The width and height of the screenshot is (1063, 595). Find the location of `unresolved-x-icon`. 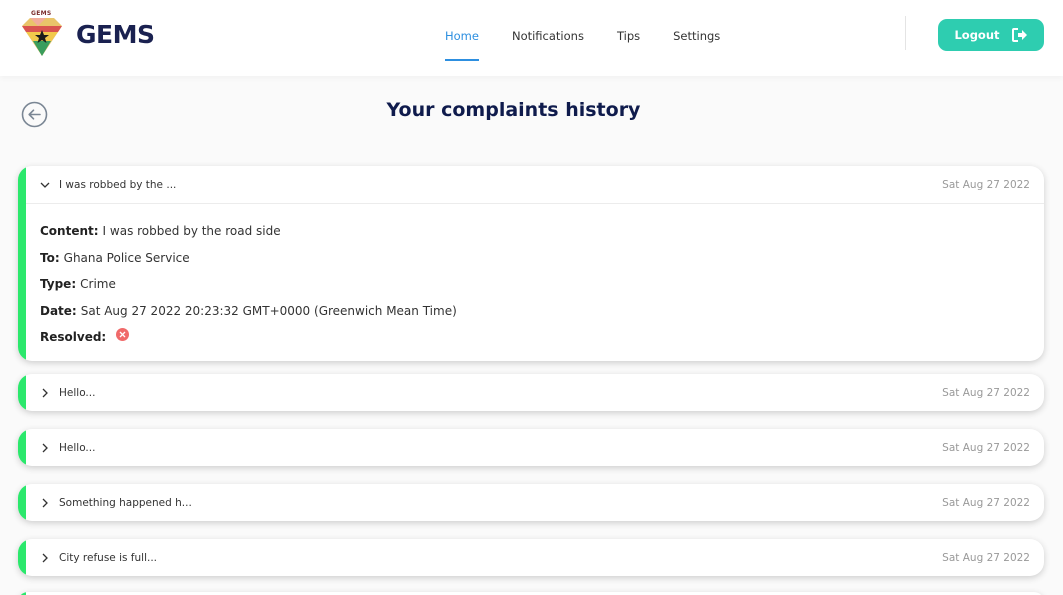

unresolved-x-icon is located at coordinates (123, 334).